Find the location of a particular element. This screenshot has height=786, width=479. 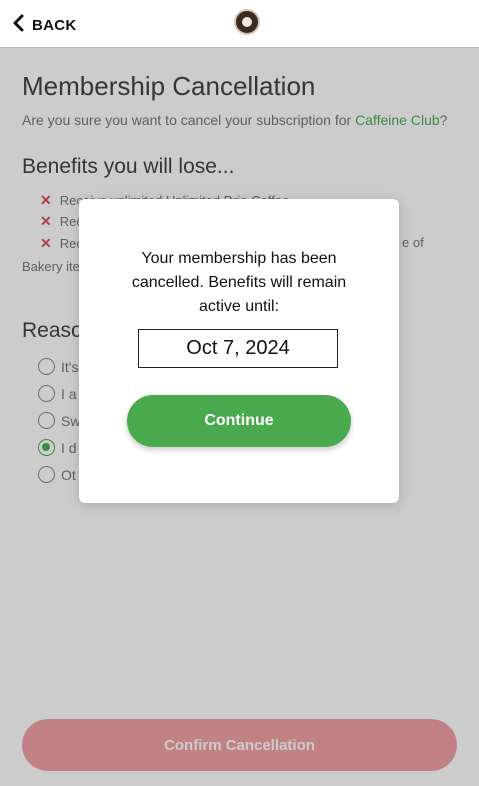

back-button: BACK is located at coordinates (44, 25).